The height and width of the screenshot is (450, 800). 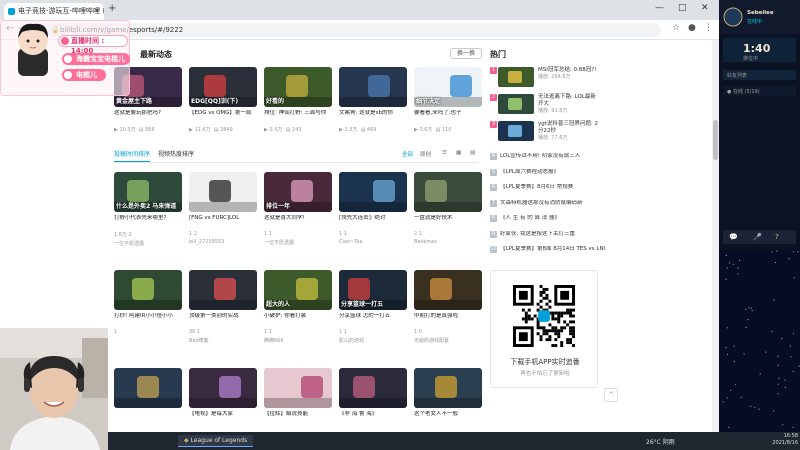 What do you see at coordinates (223, 117) in the screenshot?
I see `video-title: 【EDG vs OMG】第一局` at bounding box center [223, 117].